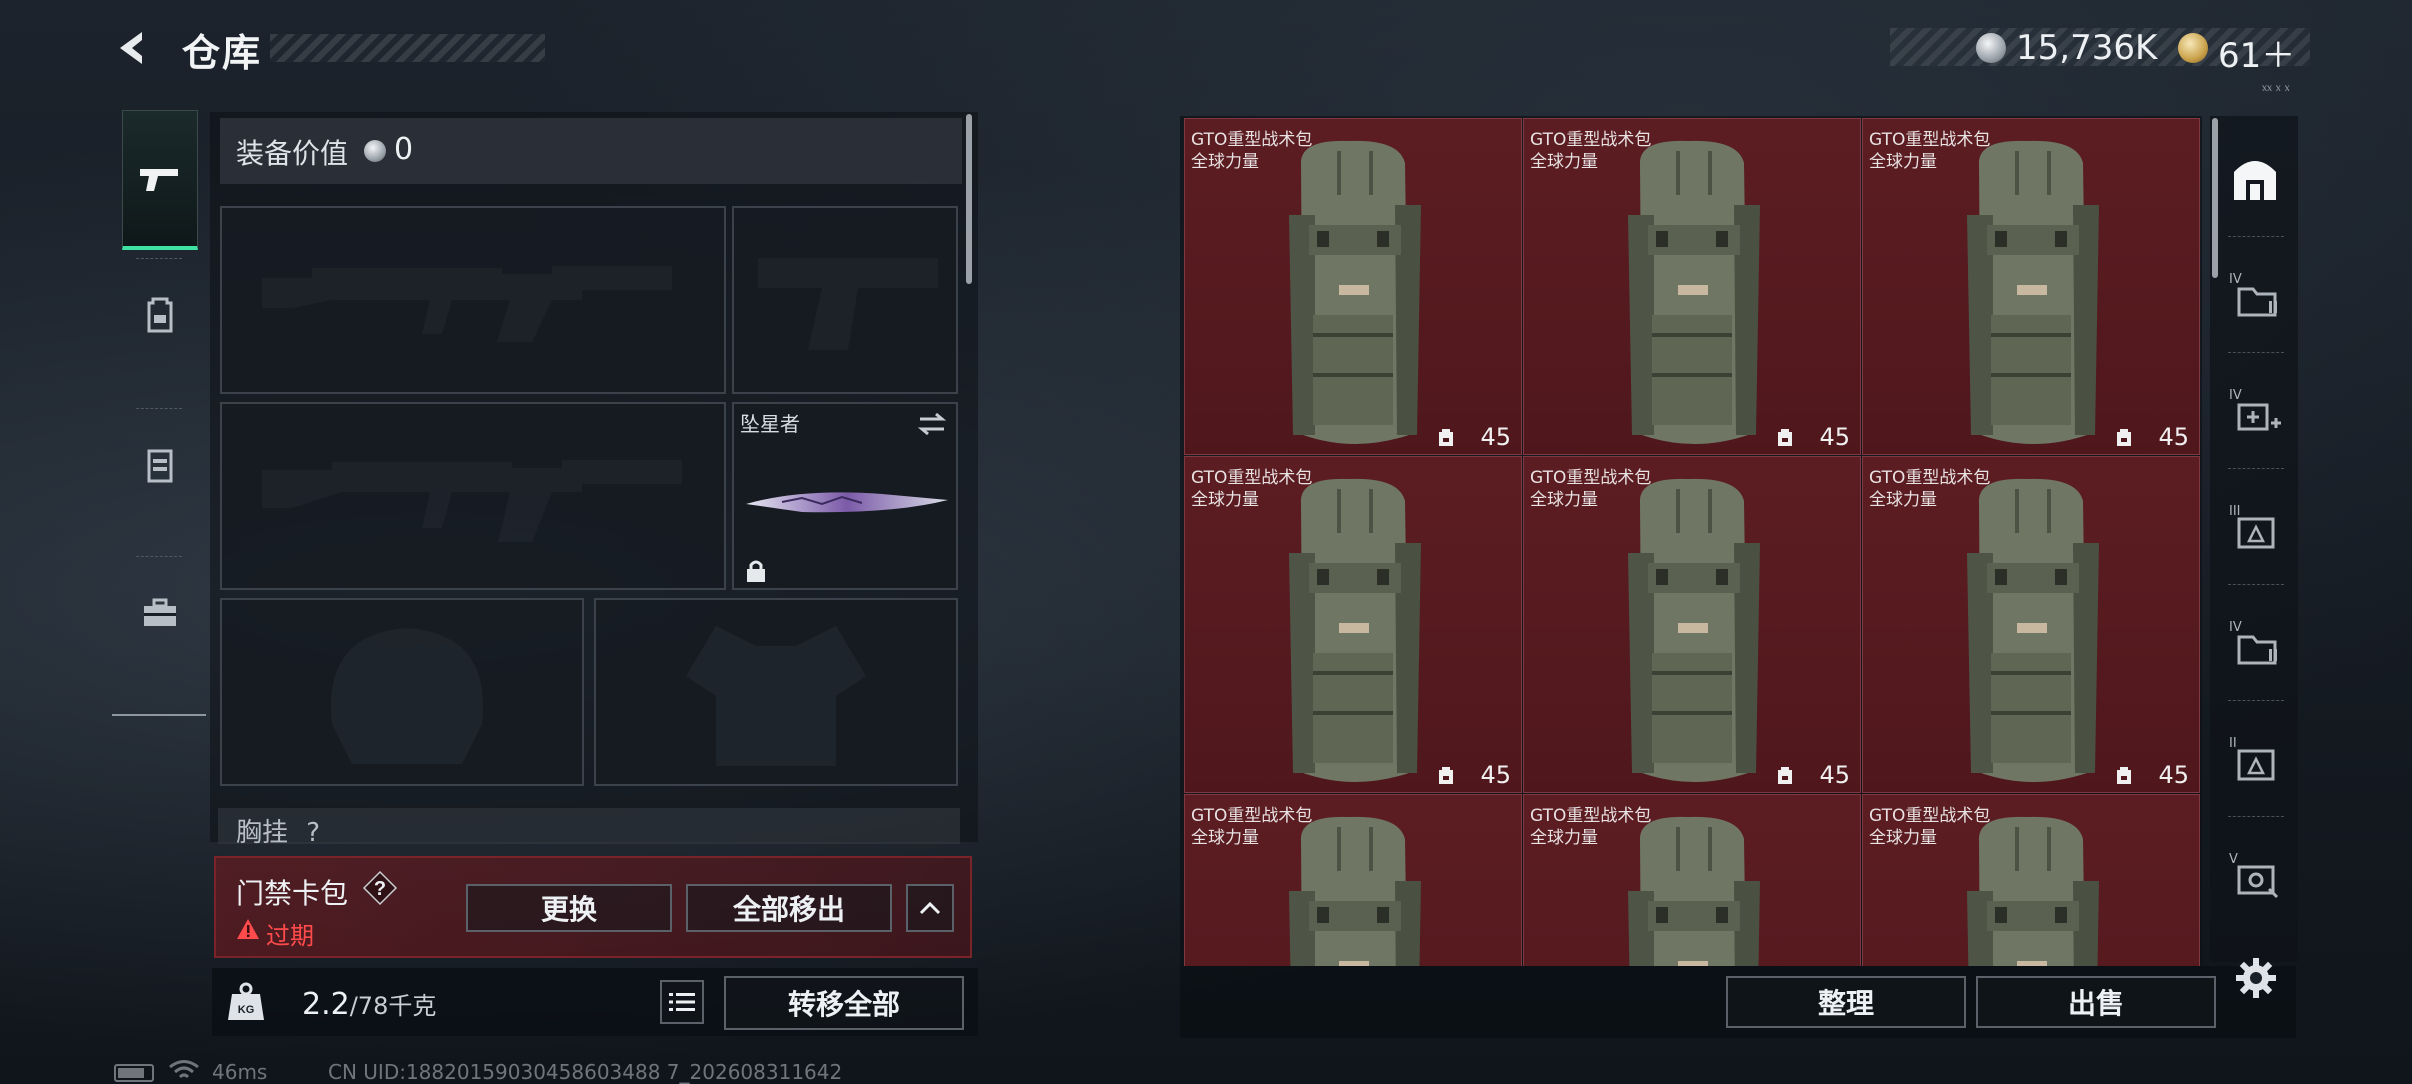 The image size is (2412, 1084). Describe the element at coordinates (2256, 978) in the screenshot. I see `settings-gear-icon` at that location.